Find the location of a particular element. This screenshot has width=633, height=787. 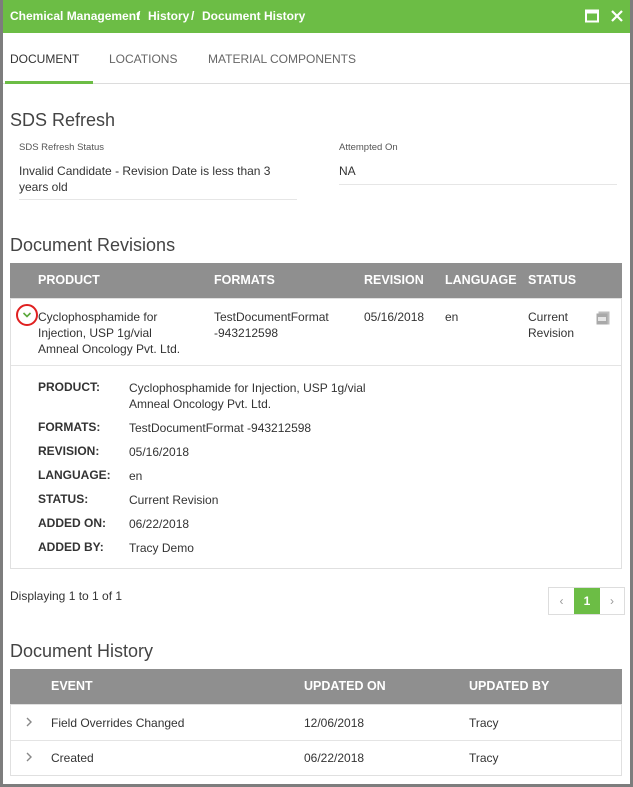

displaying-count: Displaying 1 to 1 of 1 is located at coordinates (66, 596).